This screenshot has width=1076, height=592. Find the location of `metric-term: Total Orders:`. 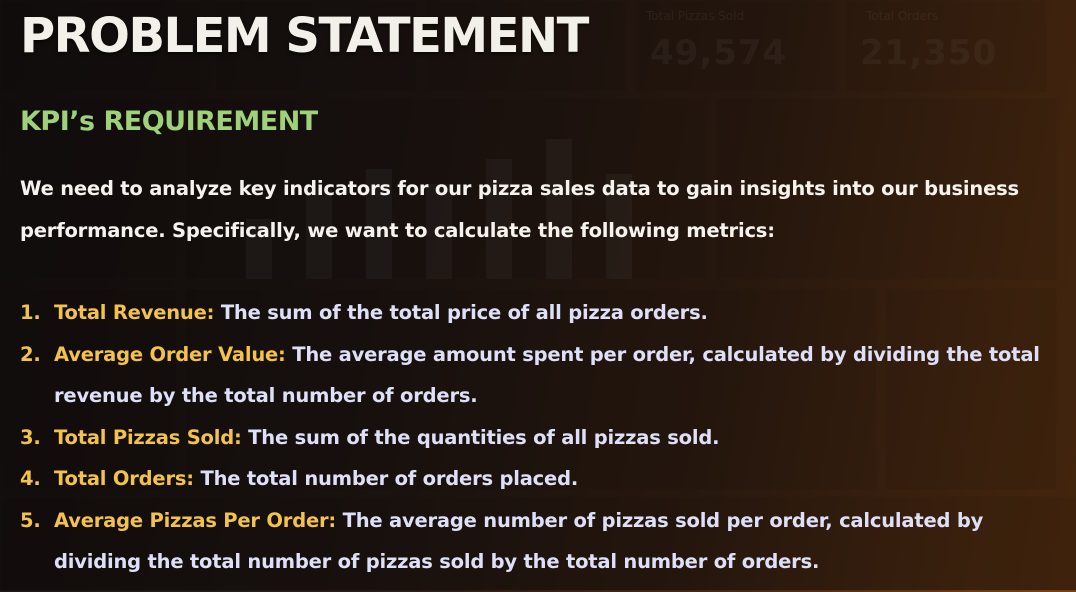

metric-term: Total Orders: is located at coordinates (124, 478).